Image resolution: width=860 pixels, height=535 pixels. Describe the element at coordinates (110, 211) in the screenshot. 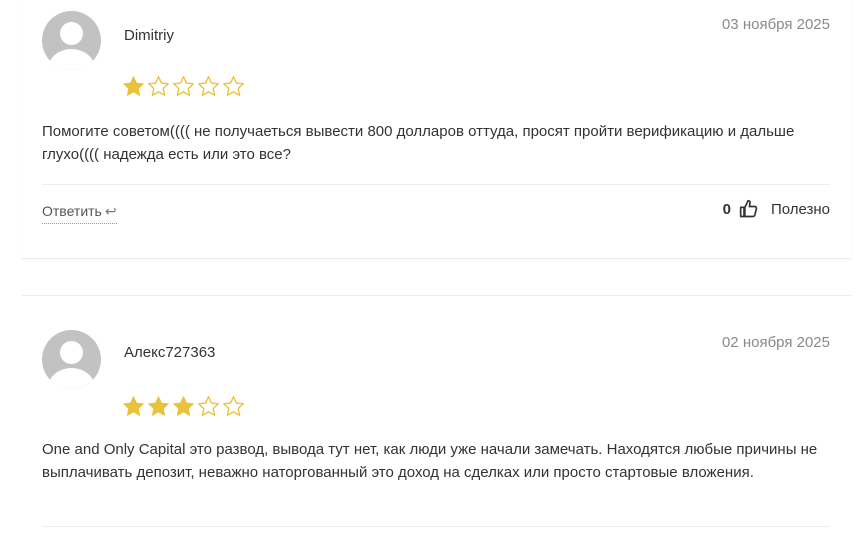

I see `reply-arrow-icon: ↩` at that location.